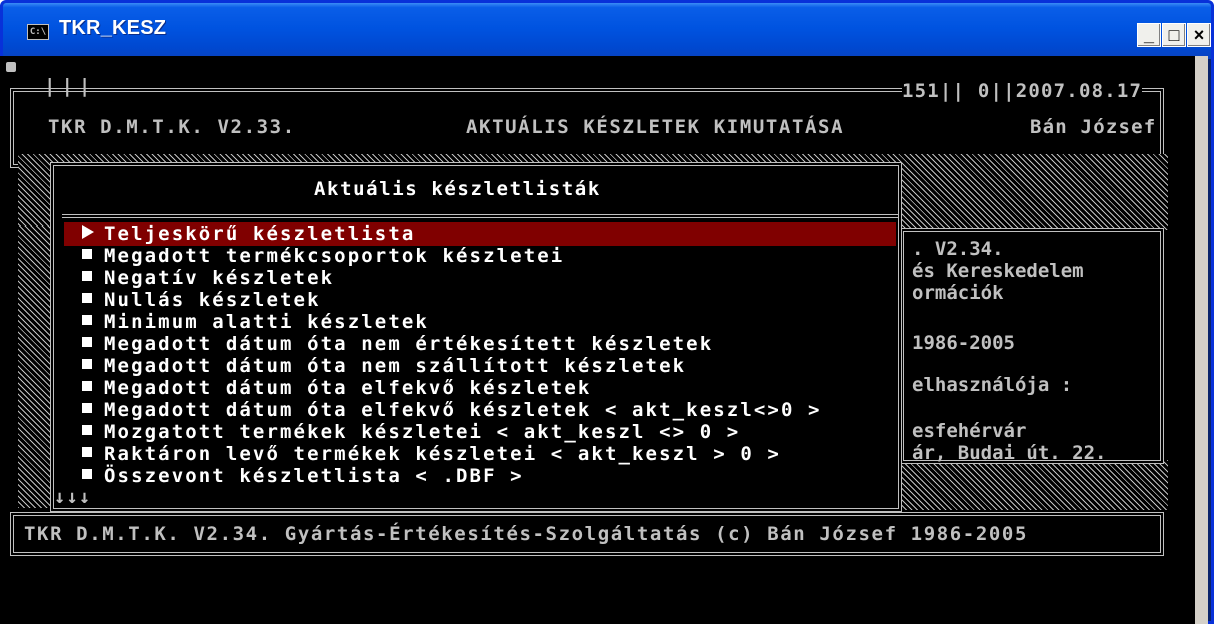 The width and height of the screenshot is (1214, 624). What do you see at coordinates (73, 497) in the screenshot?
I see `scroll-more-indicator: ↓↓↓` at bounding box center [73, 497].